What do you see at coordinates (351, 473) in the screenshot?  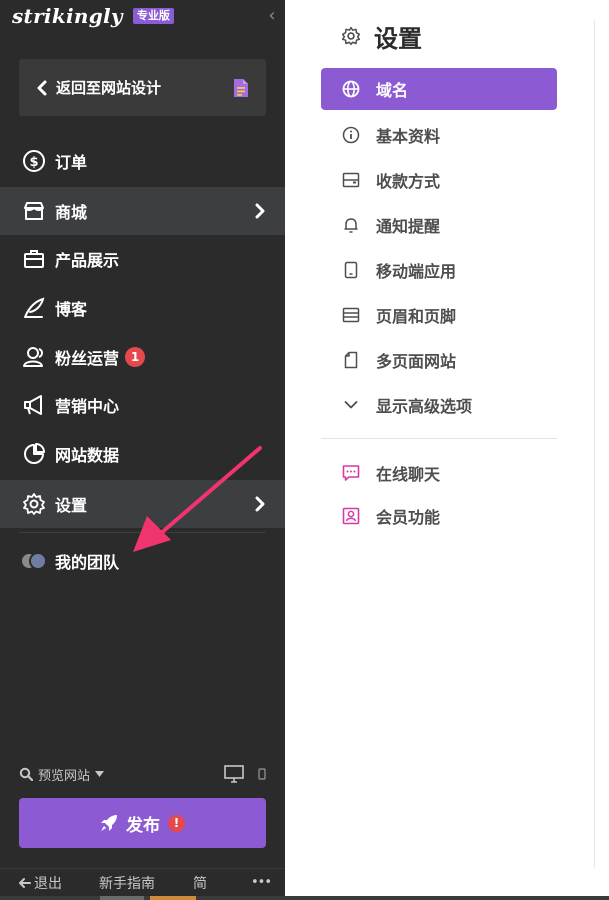 I see `chat-icon` at bounding box center [351, 473].